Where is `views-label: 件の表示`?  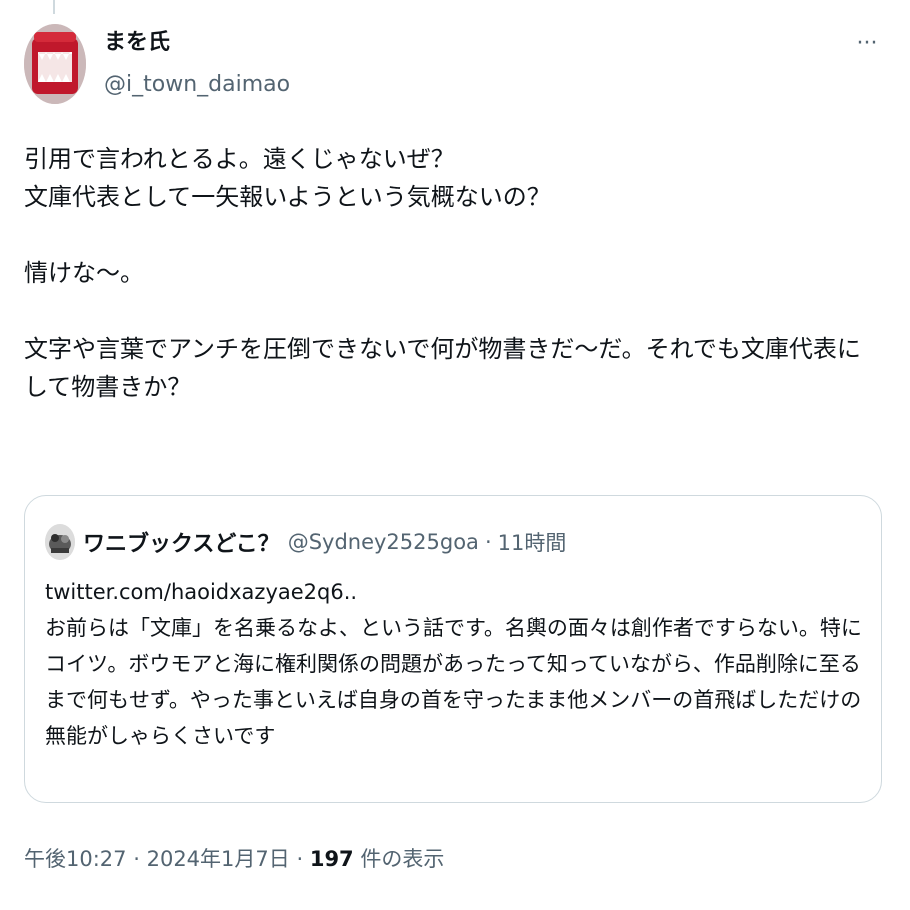 views-label: 件の表示 is located at coordinates (402, 859).